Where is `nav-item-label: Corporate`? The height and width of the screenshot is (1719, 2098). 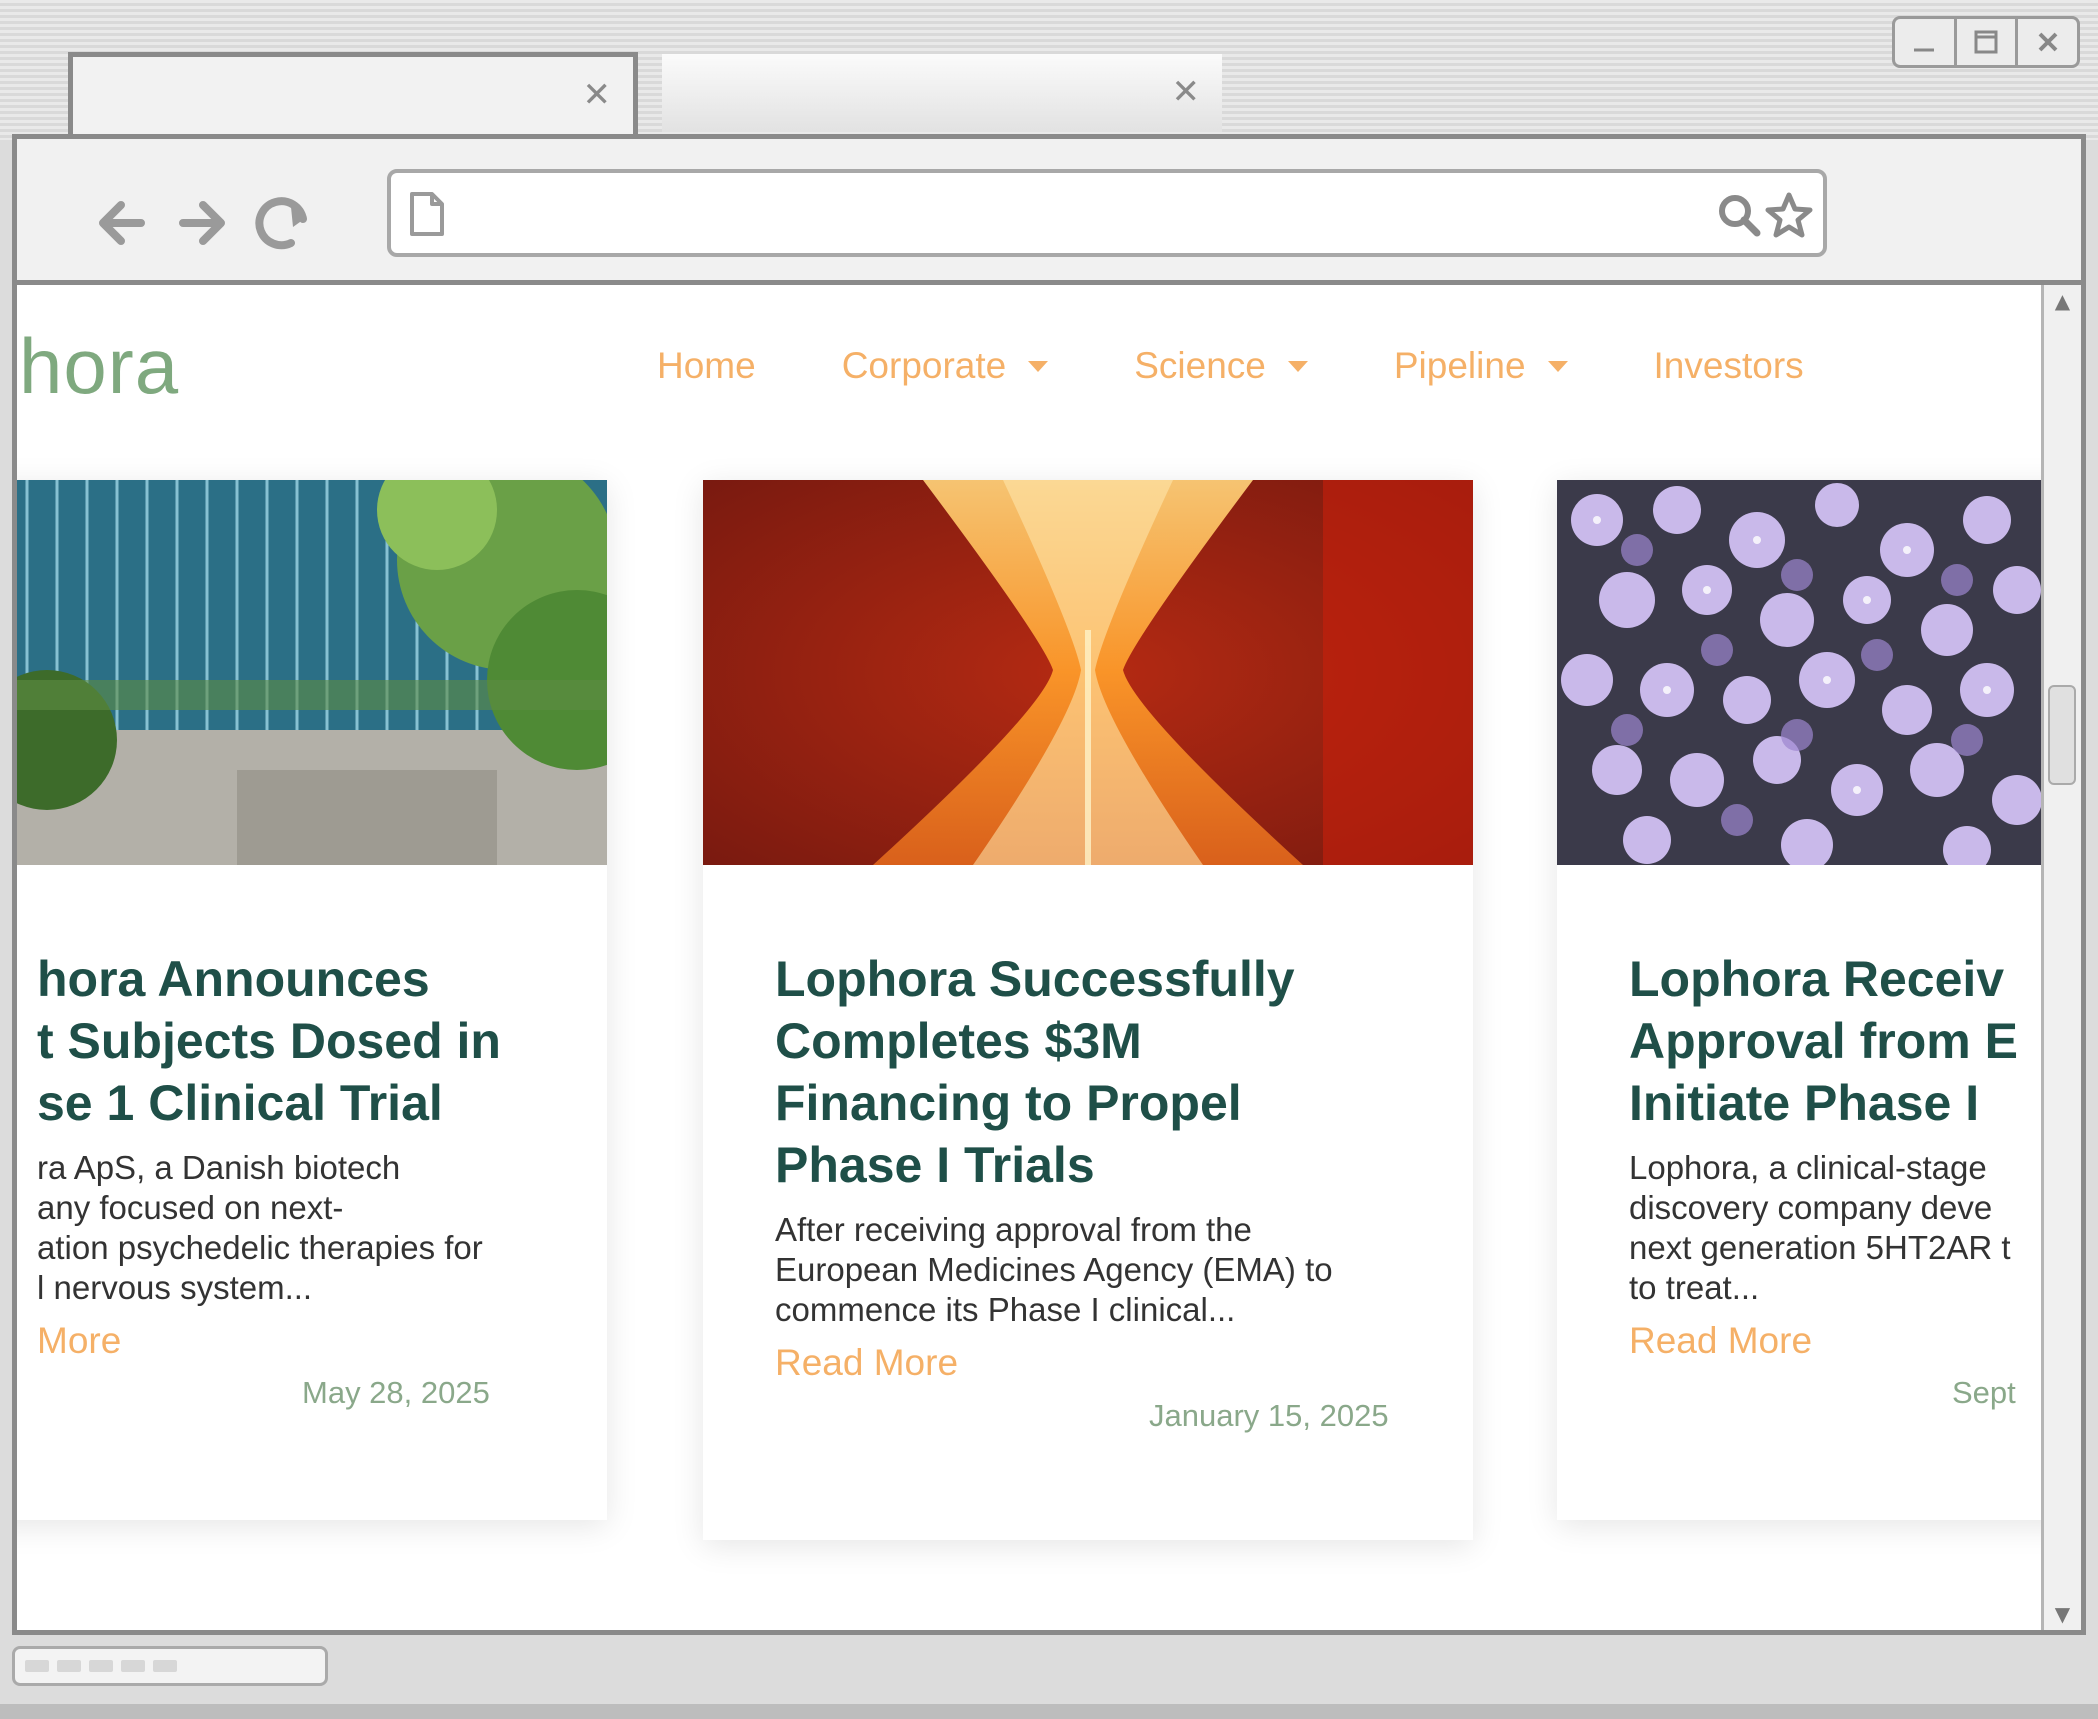 nav-item-label: Corporate is located at coordinates (924, 365).